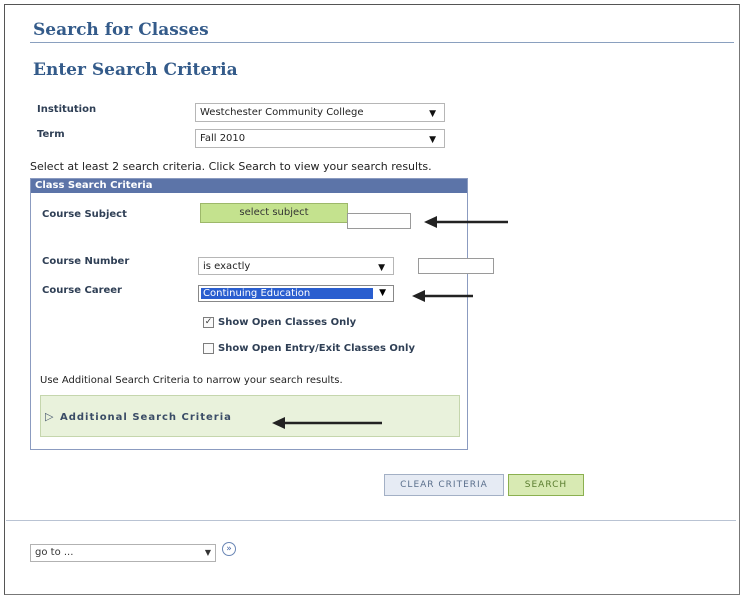 The image size is (744, 597). What do you see at coordinates (390, 322) in the screenshot?
I see `annotation-arrows` at bounding box center [390, 322].